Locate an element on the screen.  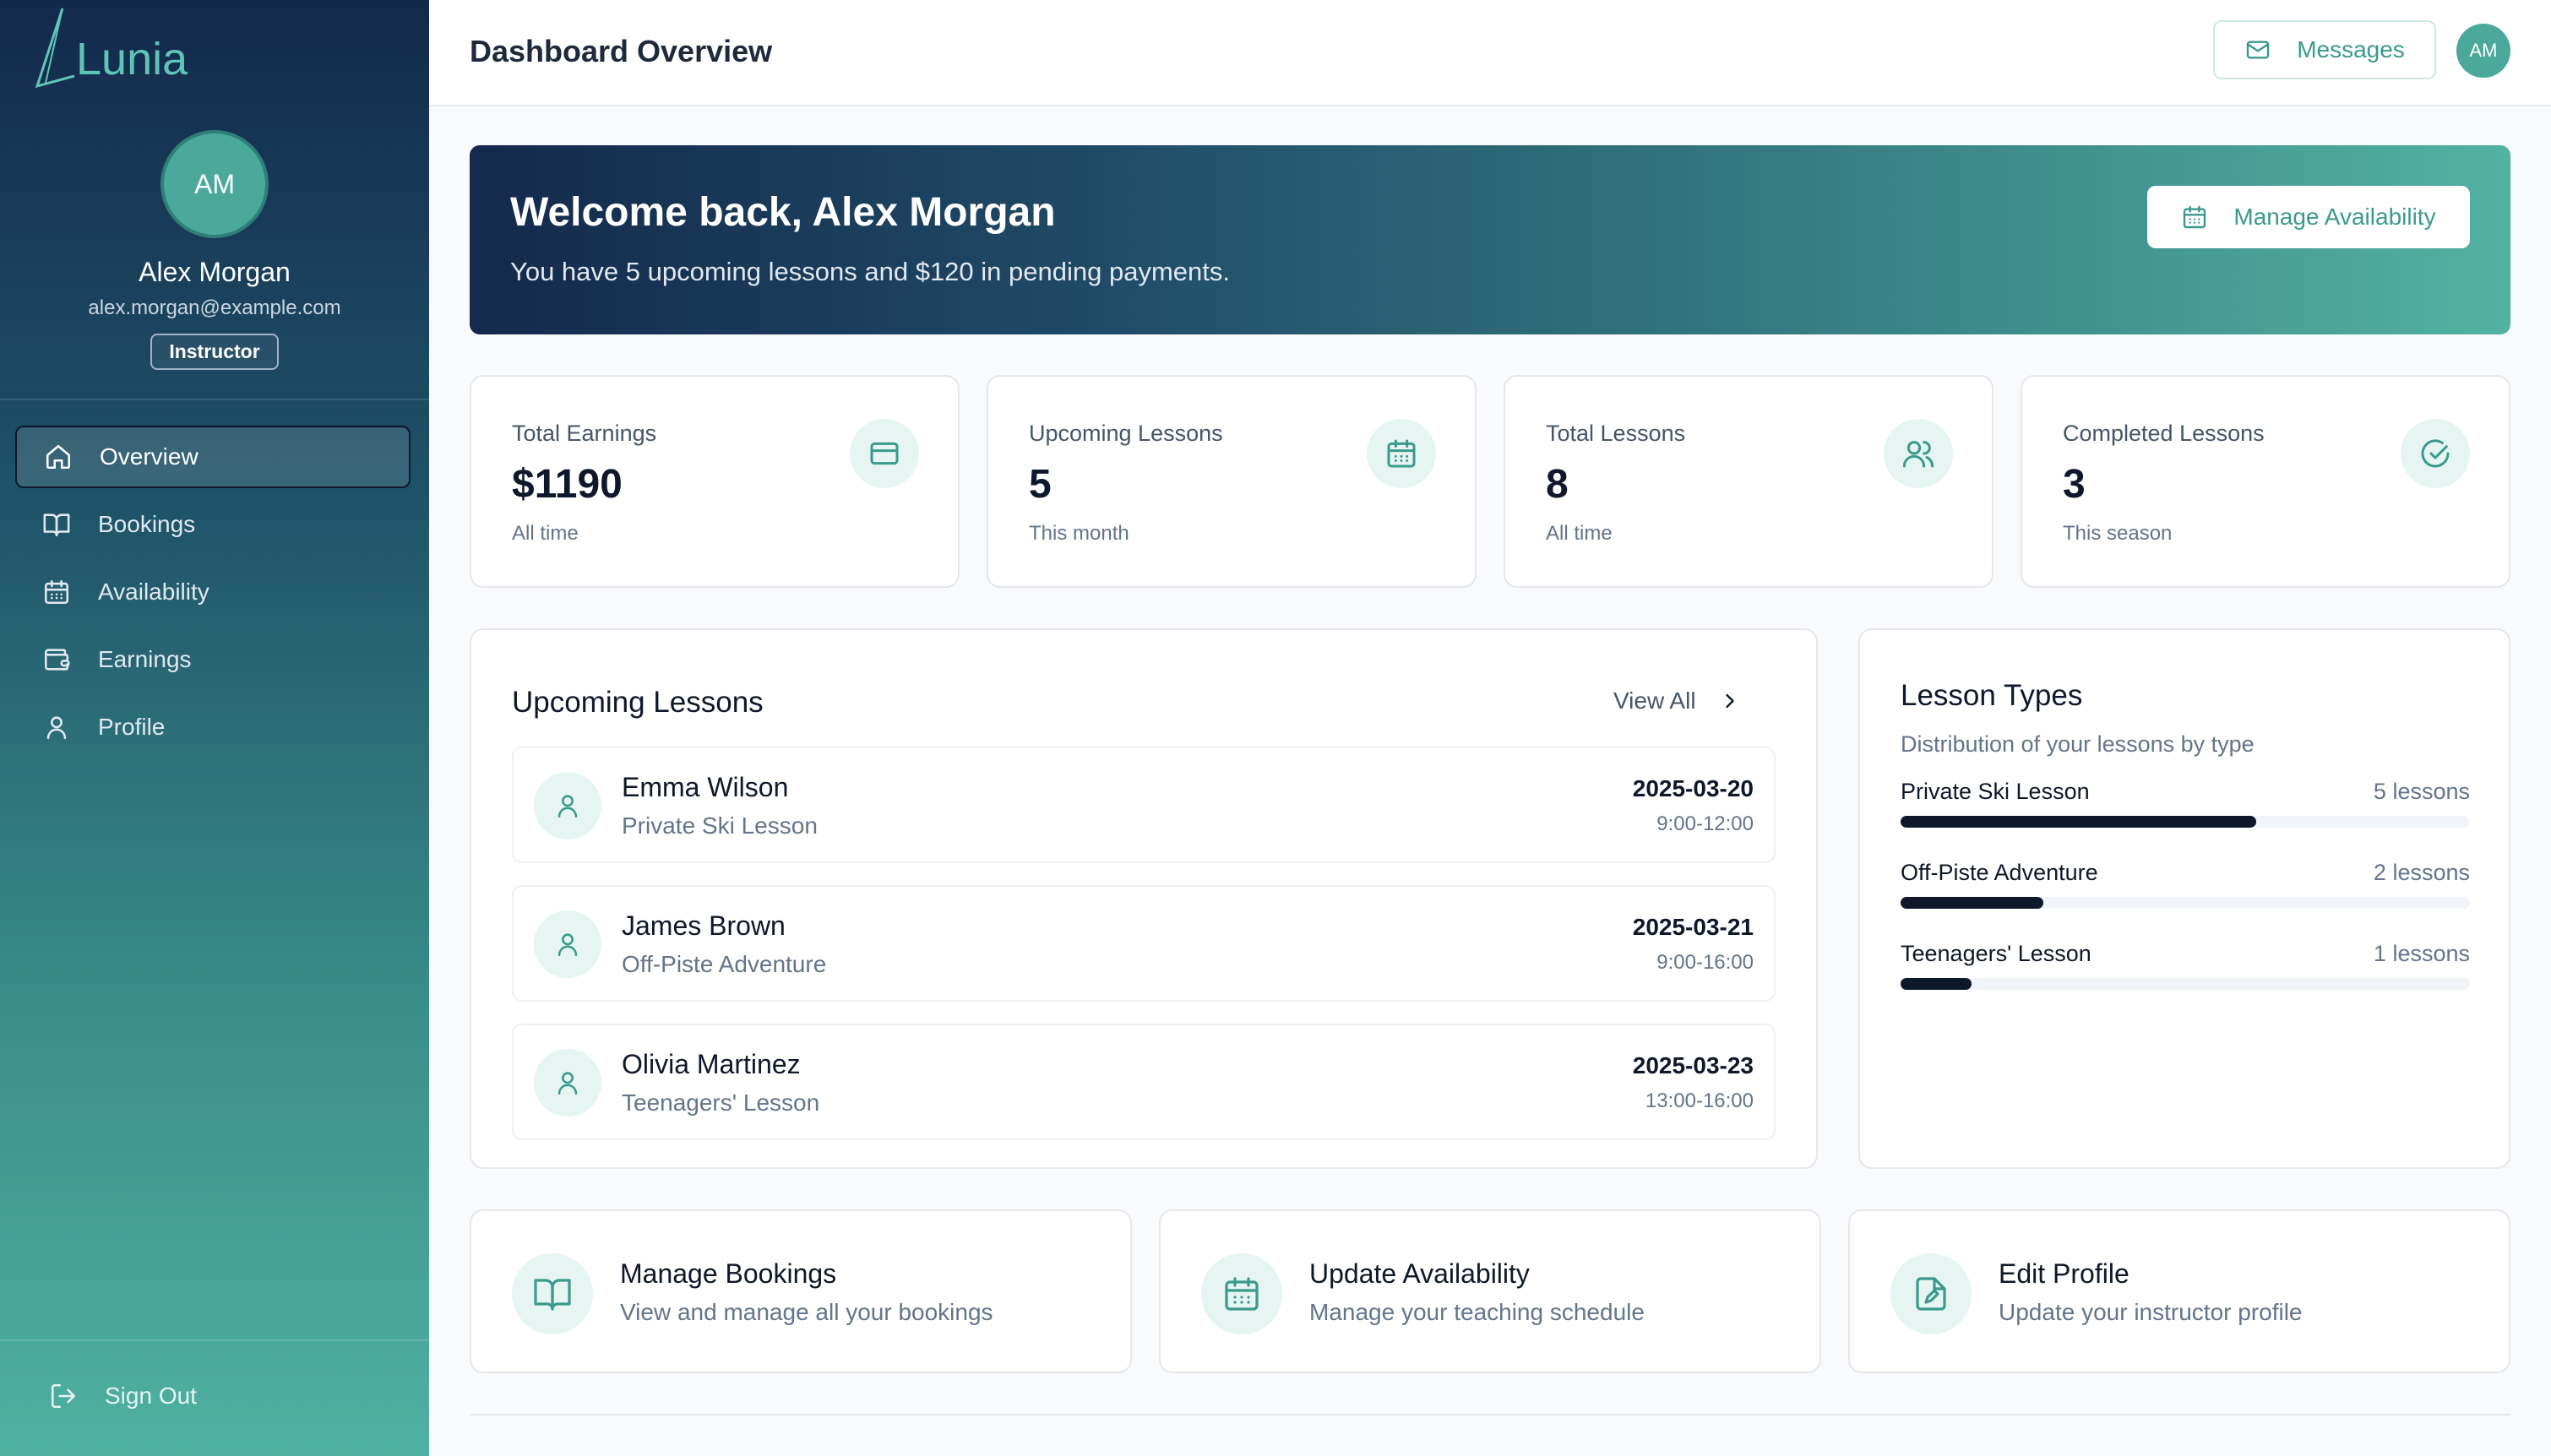
file-edit-icon is located at coordinates (1931, 1294).